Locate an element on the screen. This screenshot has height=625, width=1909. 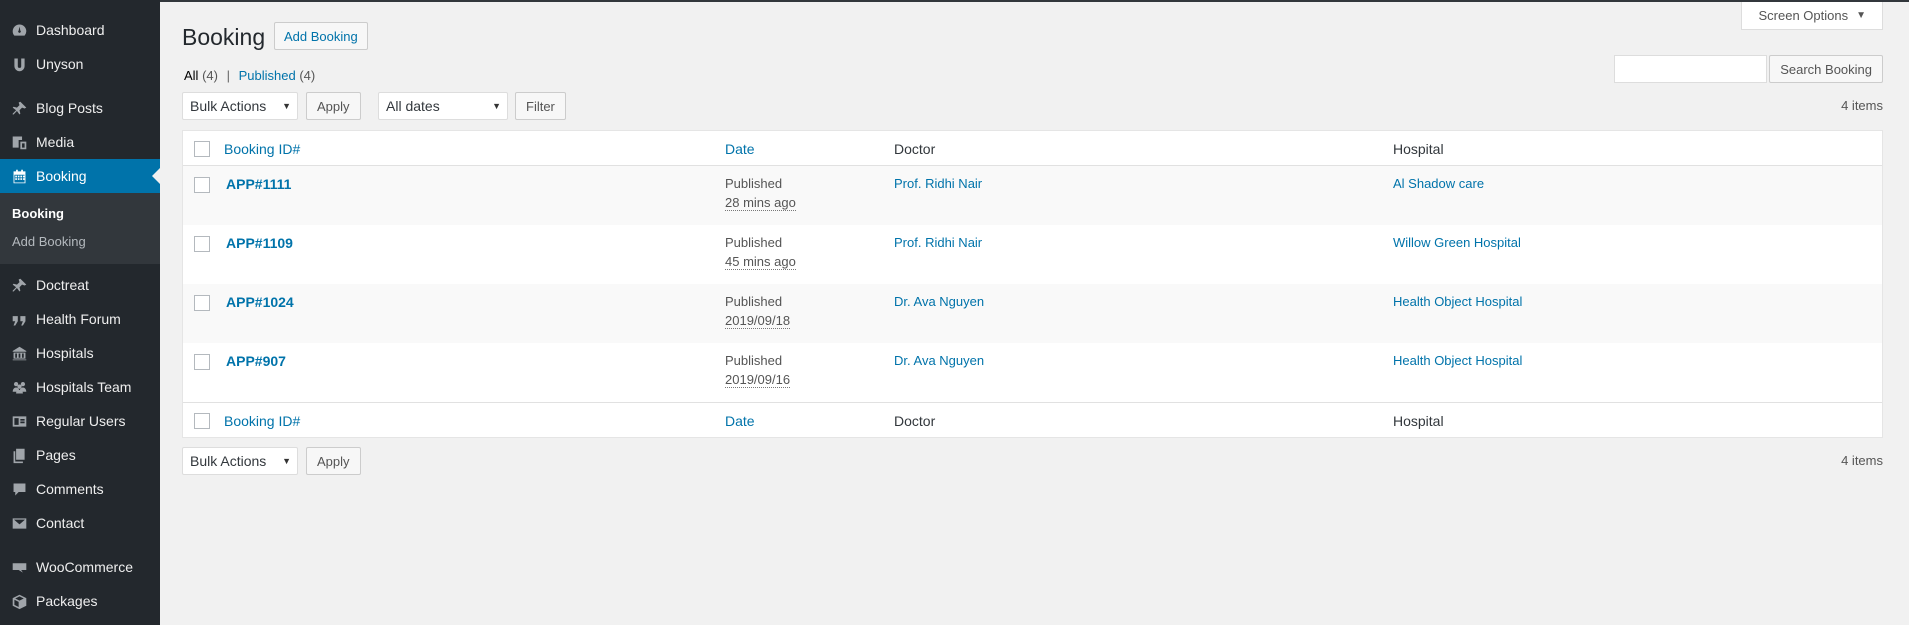
box-icon is located at coordinates (19, 601).